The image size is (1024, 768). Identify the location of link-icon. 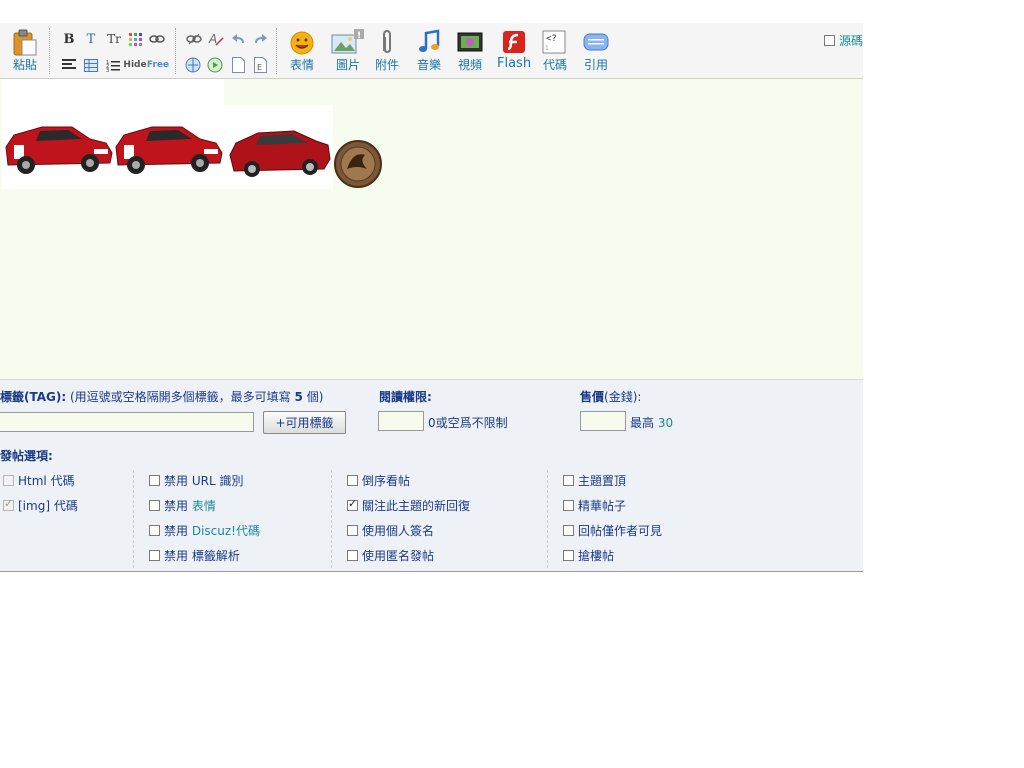
(157, 39).